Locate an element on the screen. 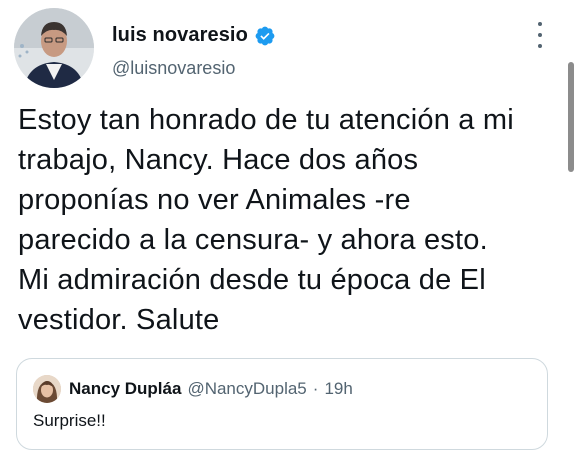 The width and height of the screenshot is (580, 461). quoted-tweet-text: Surprise!! is located at coordinates (69, 420).